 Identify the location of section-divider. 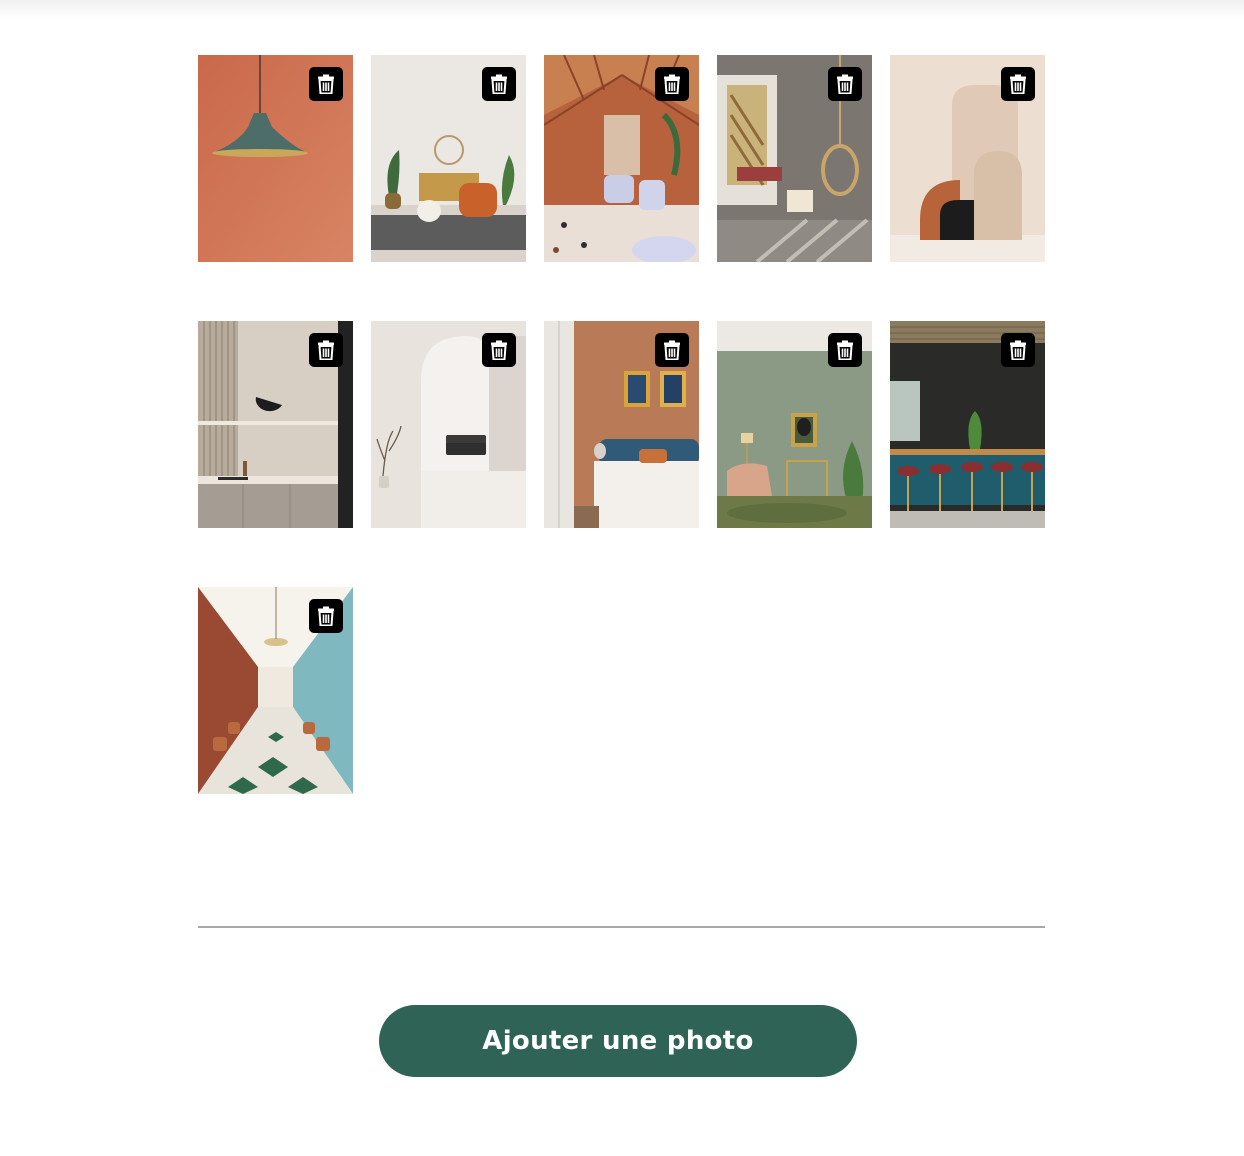
(621, 927).